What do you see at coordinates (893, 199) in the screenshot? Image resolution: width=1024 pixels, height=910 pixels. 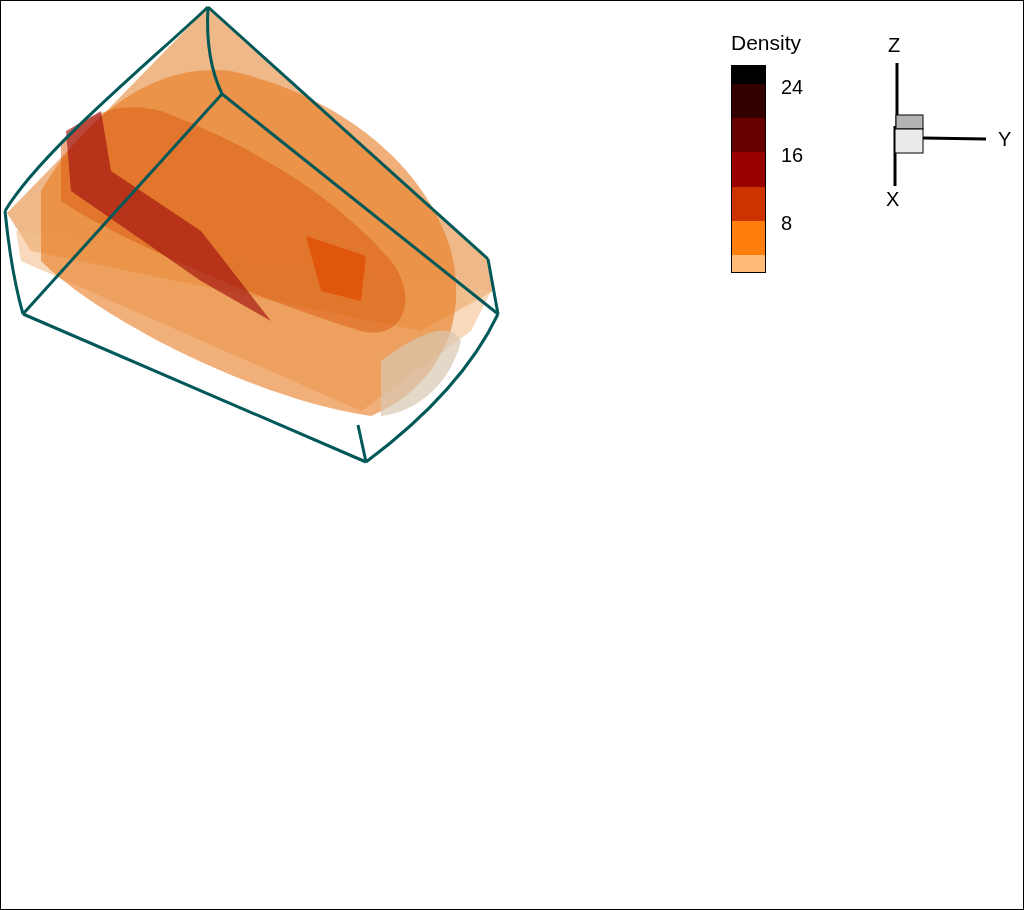 I see `axis-label: X` at bounding box center [893, 199].